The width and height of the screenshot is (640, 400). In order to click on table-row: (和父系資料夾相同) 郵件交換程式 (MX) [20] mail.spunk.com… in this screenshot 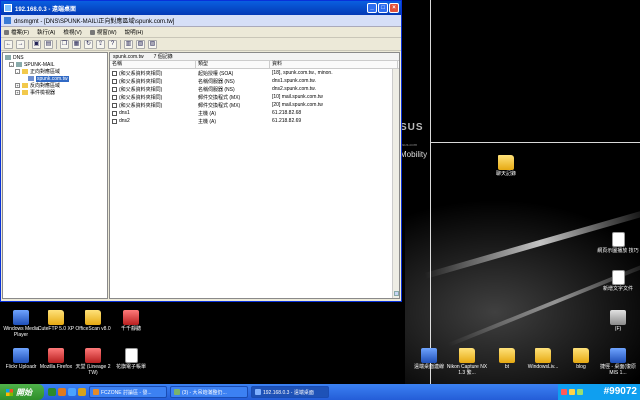, I will do `click(254, 105)`.